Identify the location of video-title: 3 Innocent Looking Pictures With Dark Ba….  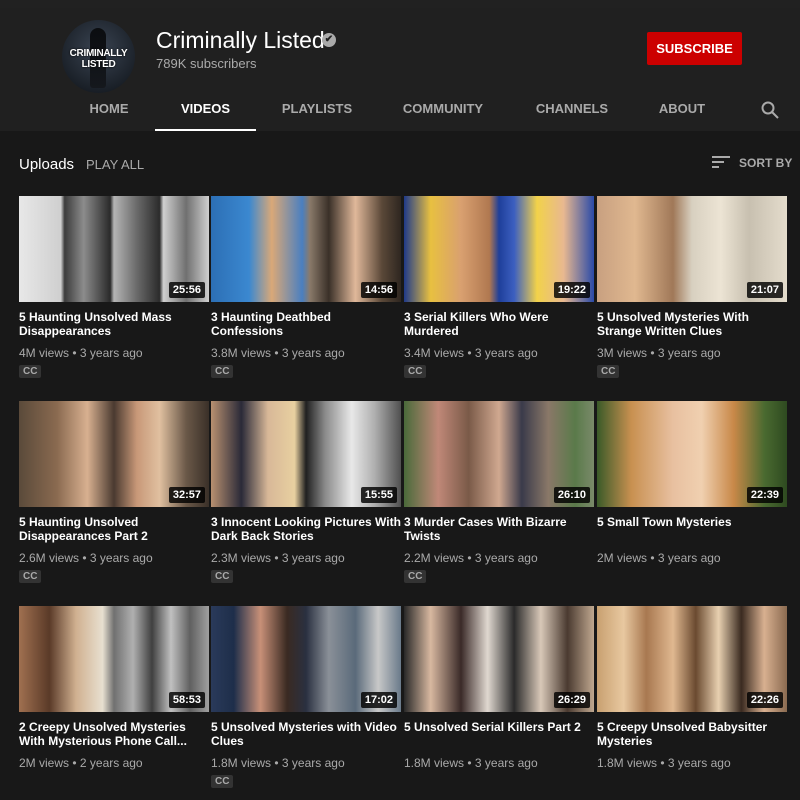
(306, 529).